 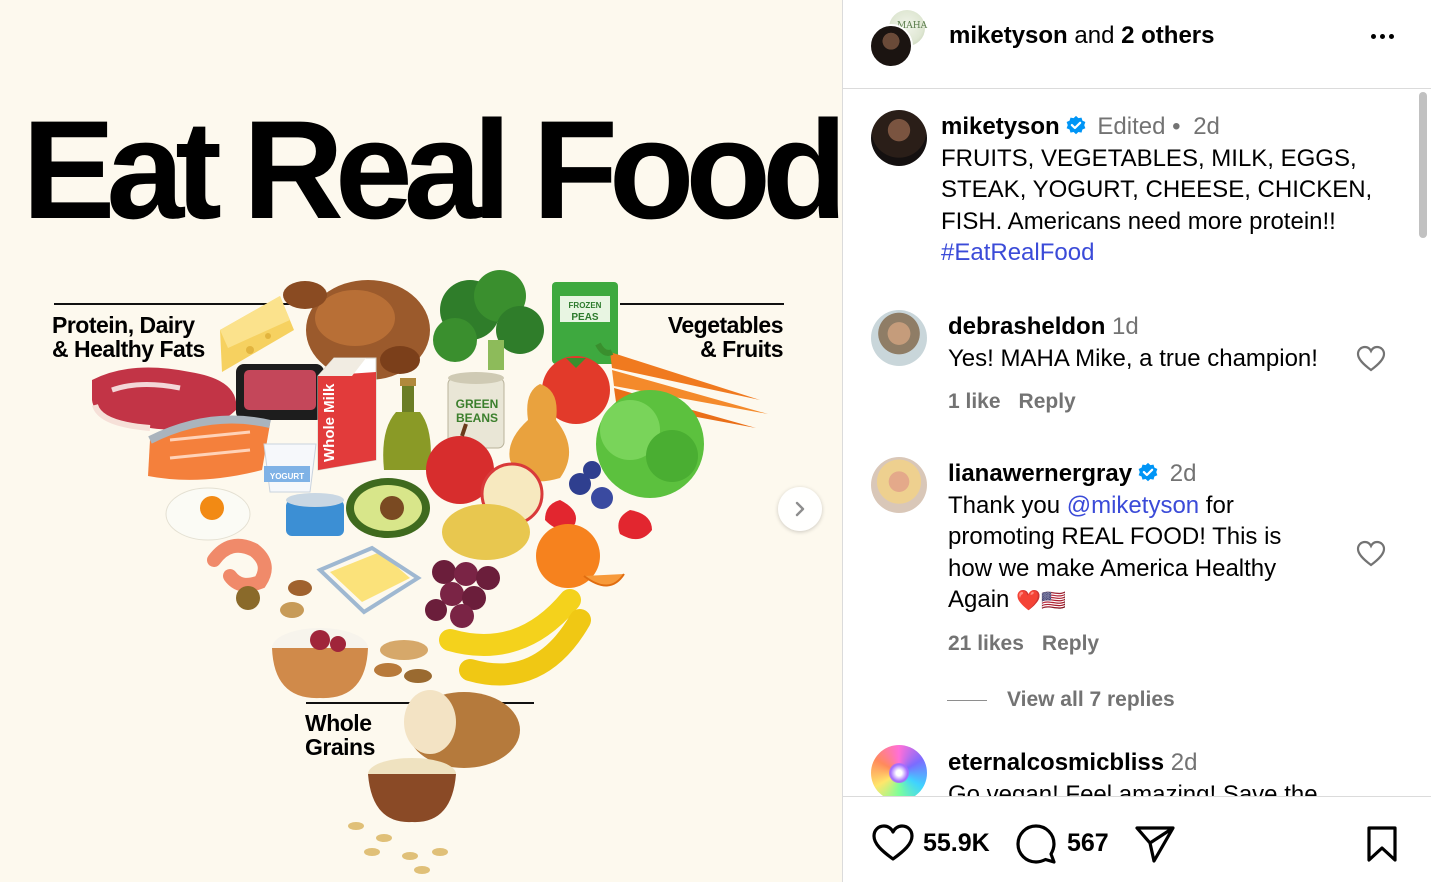 What do you see at coordinates (1373, 36) in the screenshot?
I see `more-horizontal-icon` at bounding box center [1373, 36].